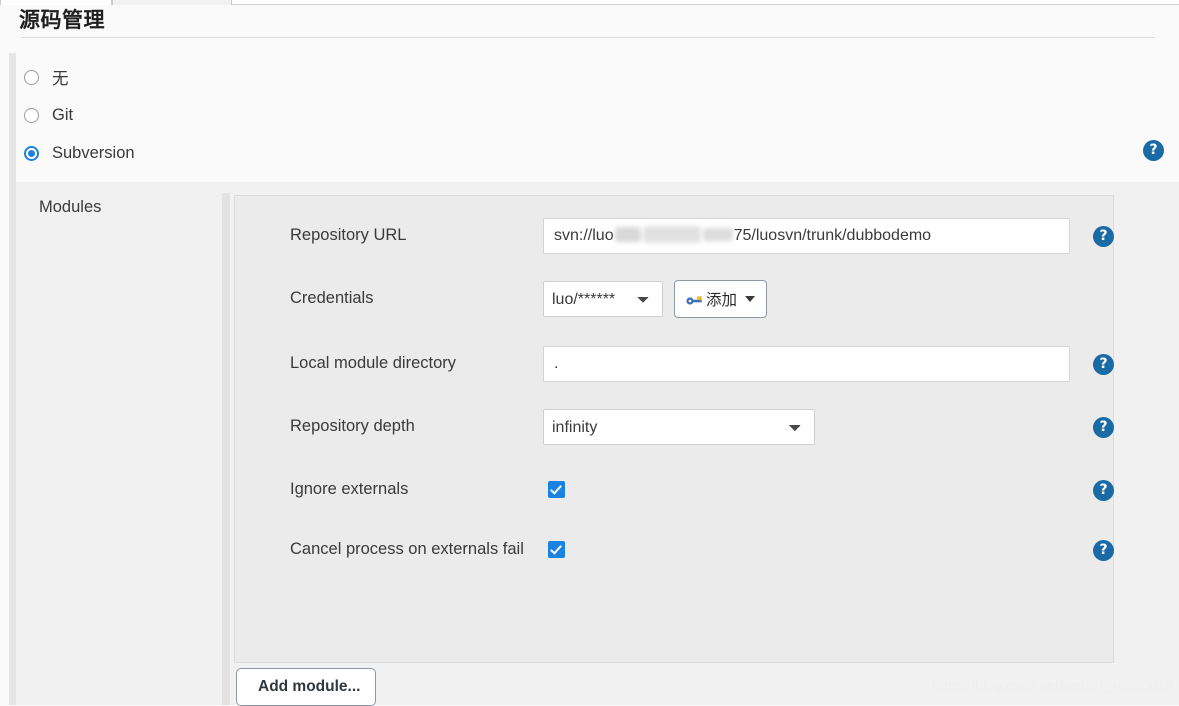  What do you see at coordinates (750, 299) in the screenshot?
I see `chevron-down-icon` at bounding box center [750, 299].